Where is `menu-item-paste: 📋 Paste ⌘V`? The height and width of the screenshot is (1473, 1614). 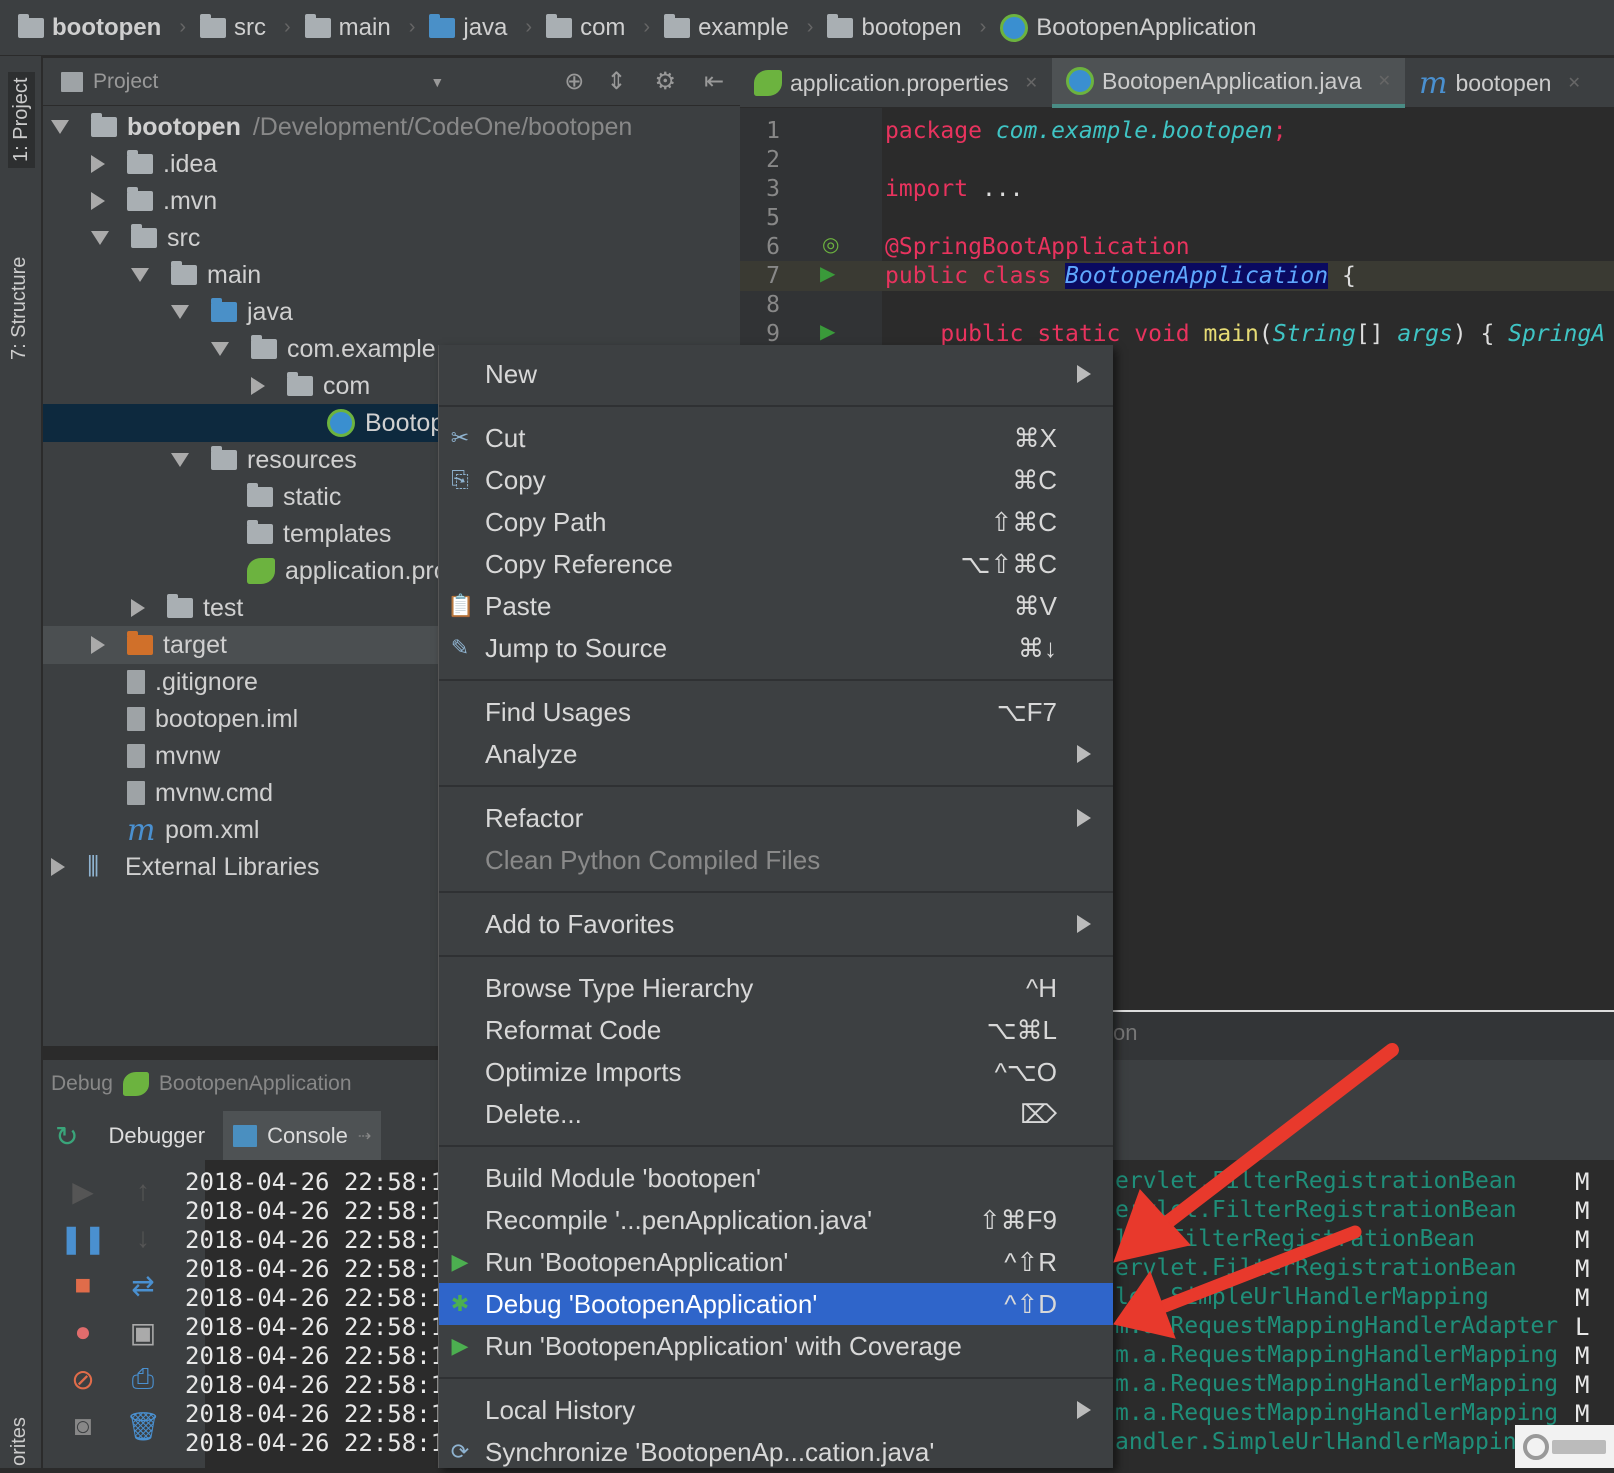 menu-item-paste: 📋 Paste ⌘V is located at coordinates (776, 606).